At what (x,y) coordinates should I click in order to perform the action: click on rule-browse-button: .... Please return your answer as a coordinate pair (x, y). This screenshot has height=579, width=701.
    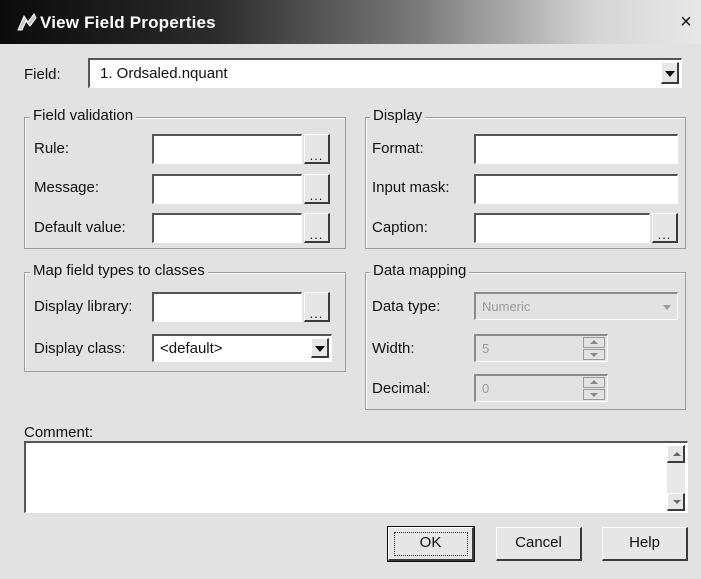
    Looking at the image, I should click on (317, 149).